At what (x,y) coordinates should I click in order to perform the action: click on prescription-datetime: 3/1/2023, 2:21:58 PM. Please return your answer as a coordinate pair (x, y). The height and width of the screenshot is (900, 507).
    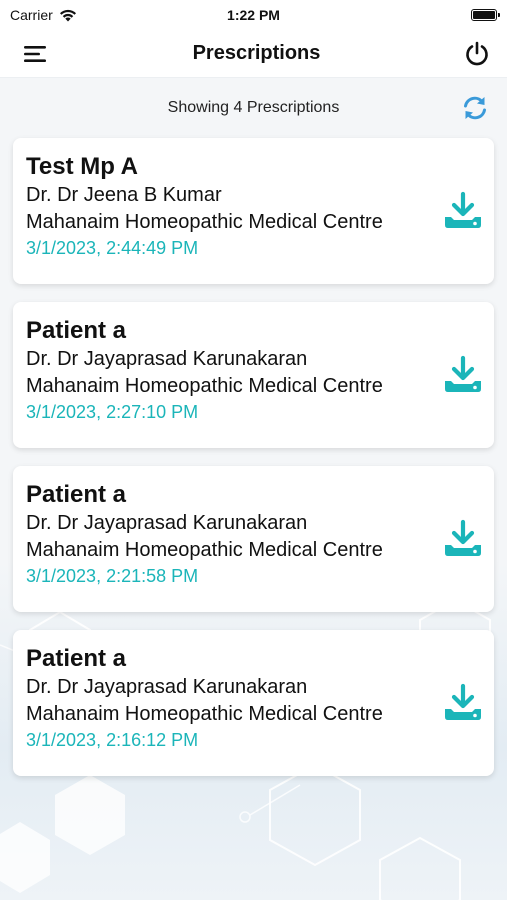
    Looking at the image, I should click on (112, 576).